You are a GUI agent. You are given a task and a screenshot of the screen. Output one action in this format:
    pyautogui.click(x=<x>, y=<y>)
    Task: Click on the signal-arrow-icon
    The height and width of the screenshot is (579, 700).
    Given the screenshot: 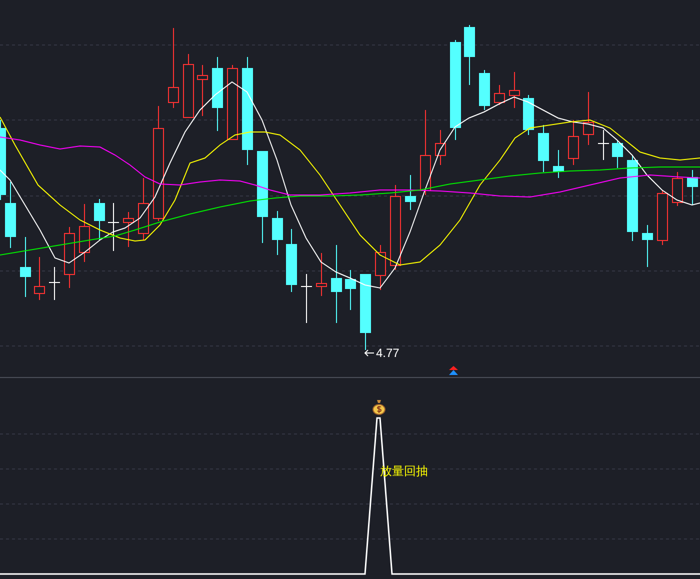 What is the action you would take?
    pyautogui.click(x=453, y=370)
    